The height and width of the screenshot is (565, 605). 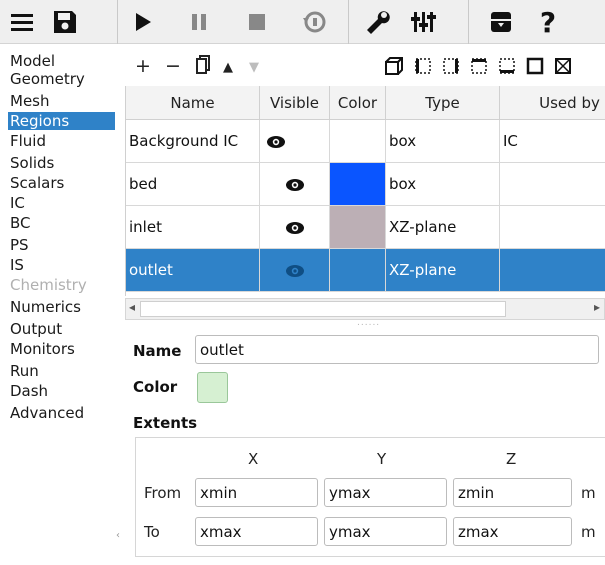 I want to click on cube-front-icon, so click(x=423, y=66).